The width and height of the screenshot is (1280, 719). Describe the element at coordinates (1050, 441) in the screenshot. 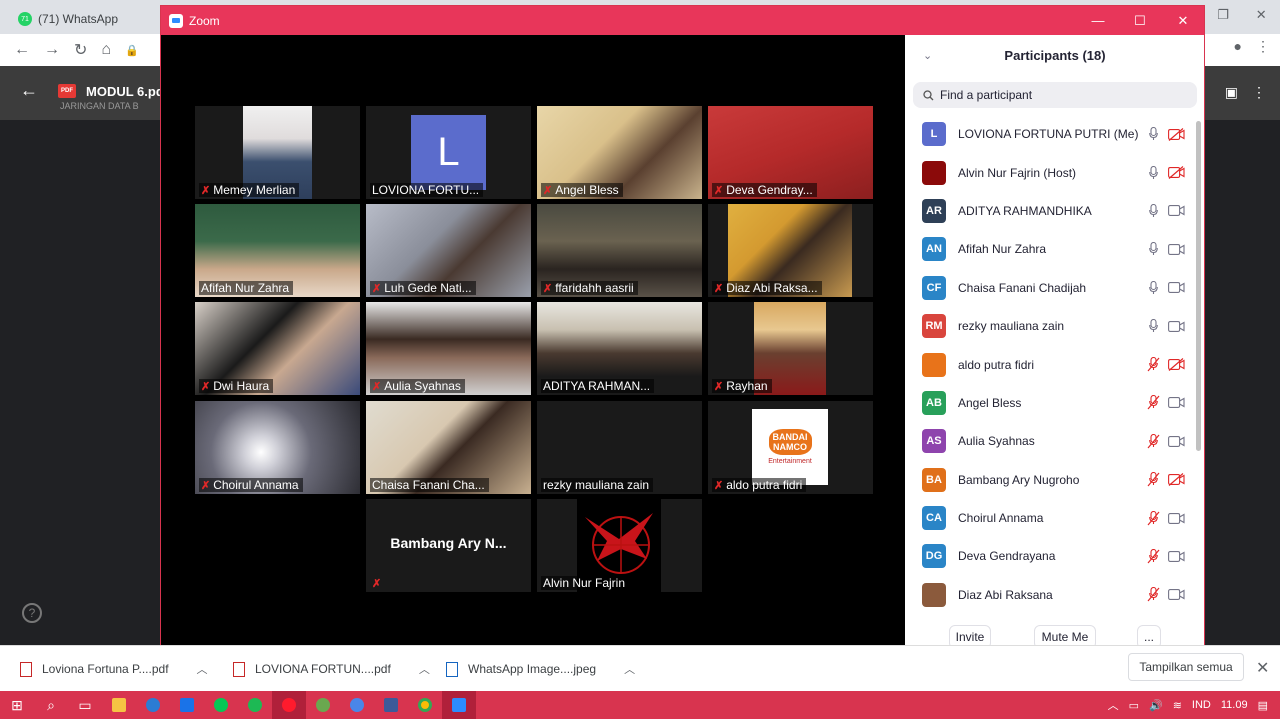

I see `participant-row: AS Aulia Syahnas` at that location.